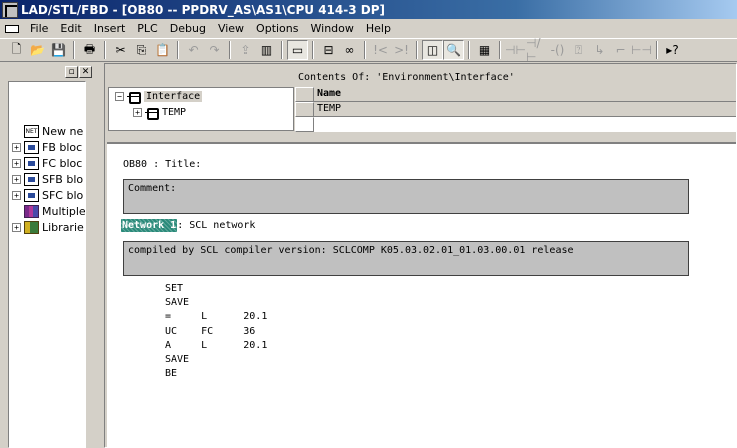 The height and width of the screenshot is (448, 737). Describe the element at coordinates (120, 50) in the screenshot. I see `cut-icon: ✂` at that location.